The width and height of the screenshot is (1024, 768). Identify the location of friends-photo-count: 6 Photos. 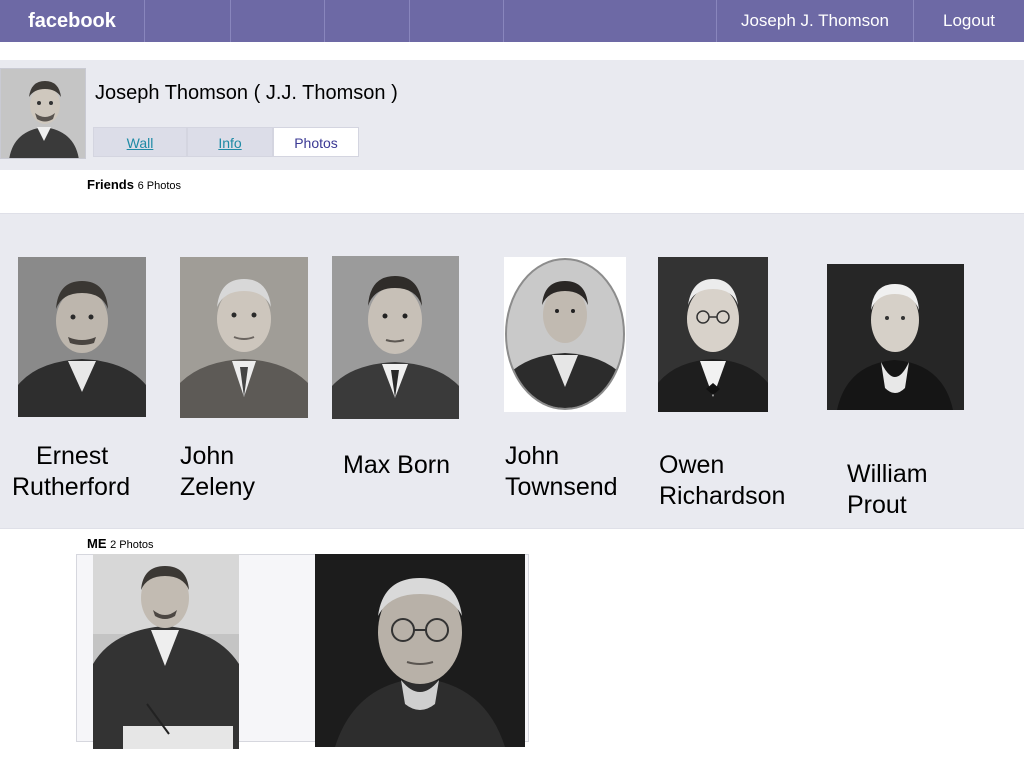
(159, 186).